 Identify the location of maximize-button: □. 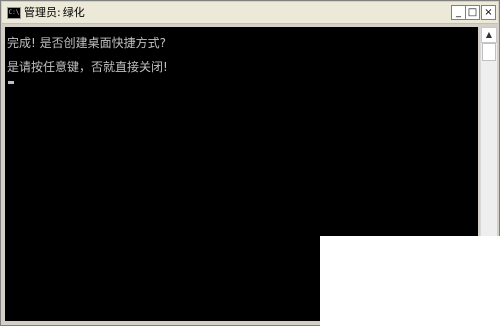
(472, 12).